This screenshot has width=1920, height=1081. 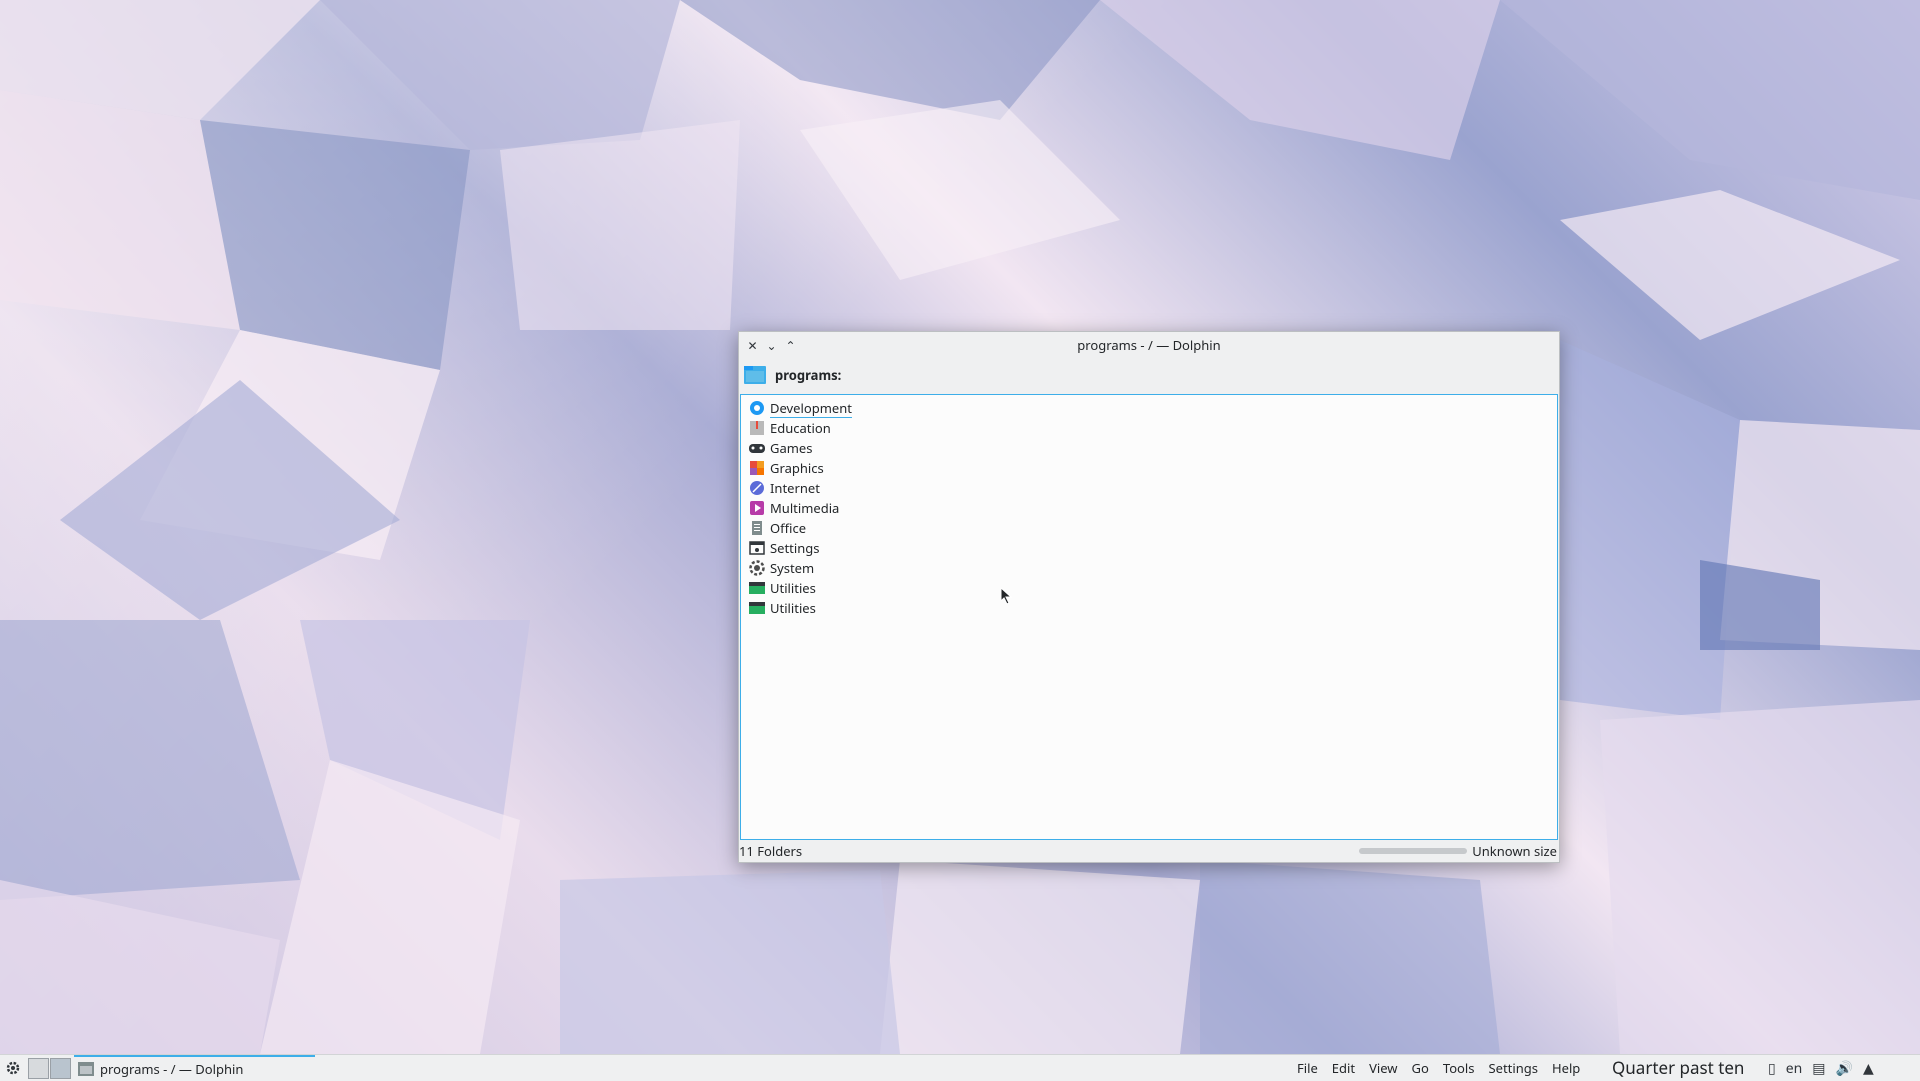 What do you see at coordinates (1343, 1068) in the screenshot?
I see `menu-edit: Edit` at bounding box center [1343, 1068].